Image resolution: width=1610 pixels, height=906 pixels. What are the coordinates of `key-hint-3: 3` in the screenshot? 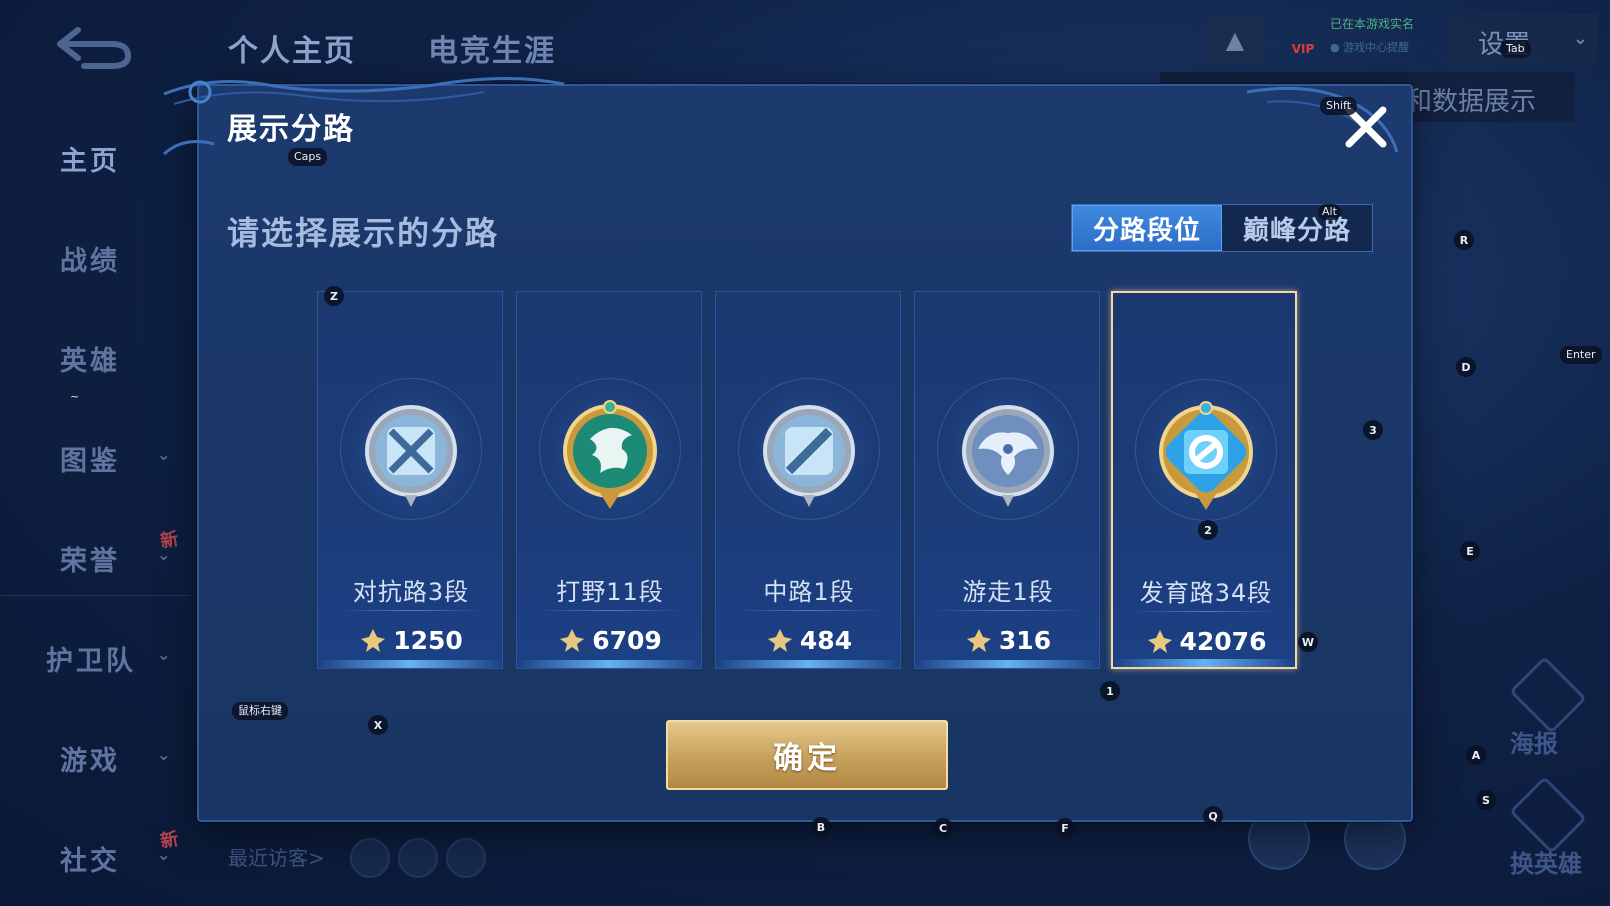 It's located at (1373, 430).